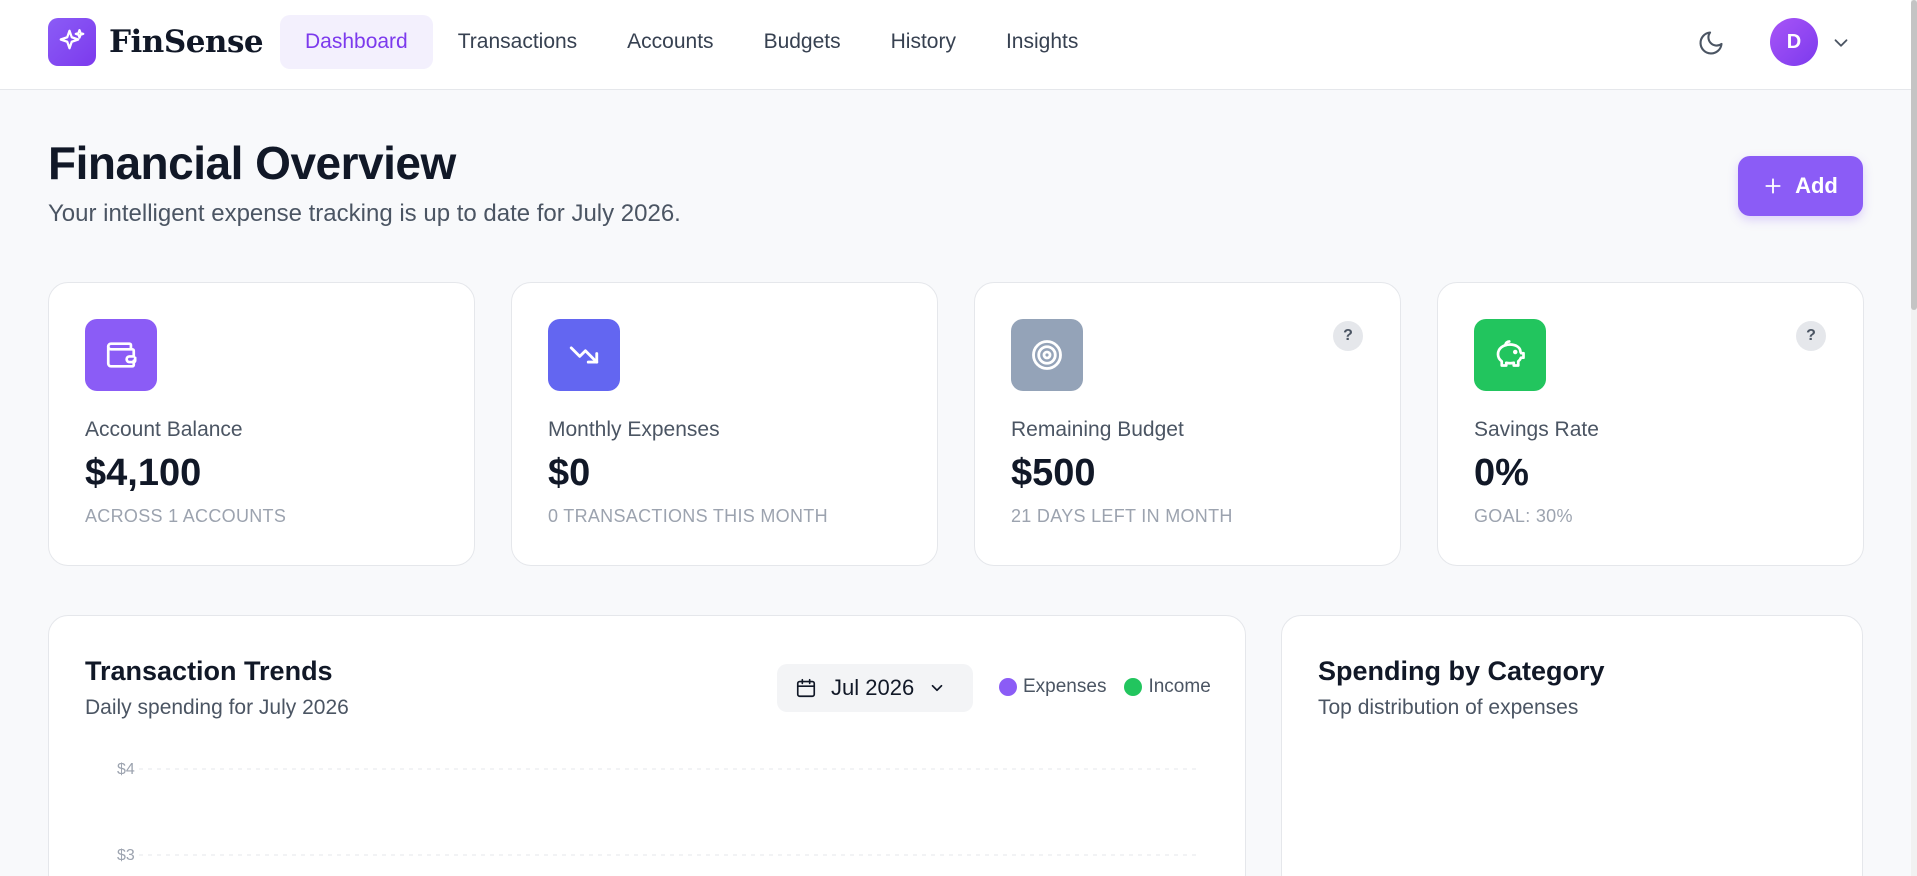  Describe the element at coordinates (1501, 473) in the screenshot. I see `stat-value-savings-rate: 0%` at that location.